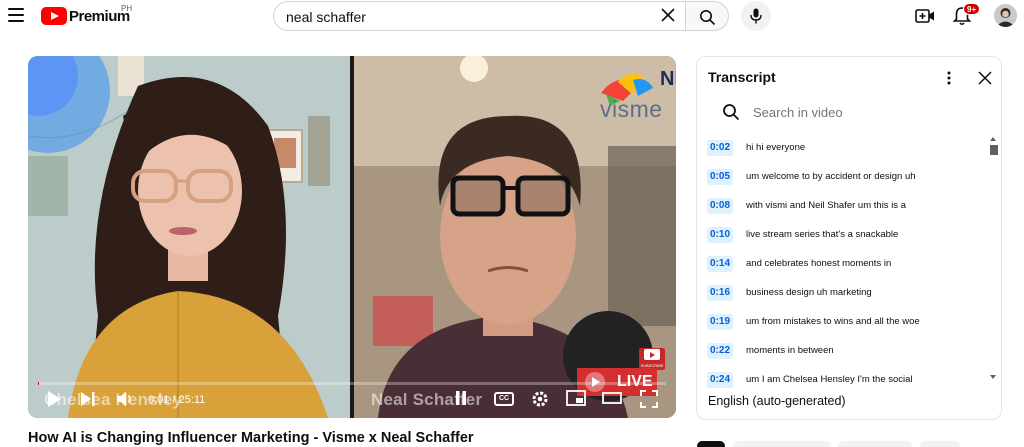 This screenshot has height=447, width=1024. What do you see at coordinates (668, 79) in the screenshot?
I see `brand-partial-text: NE` at bounding box center [668, 79].